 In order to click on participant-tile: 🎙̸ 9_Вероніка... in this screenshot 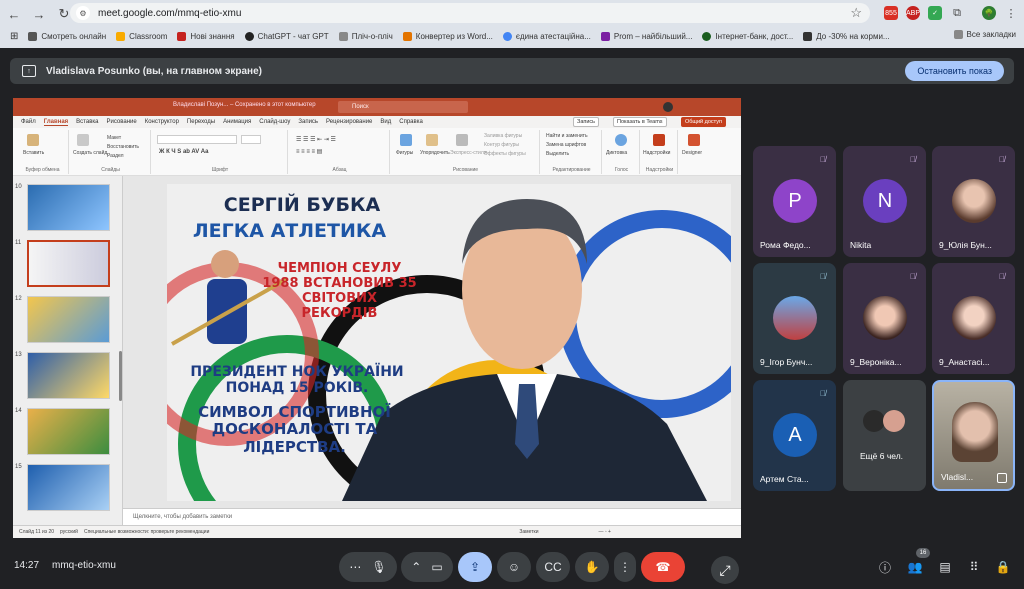, I will do `click(884, 318)`.